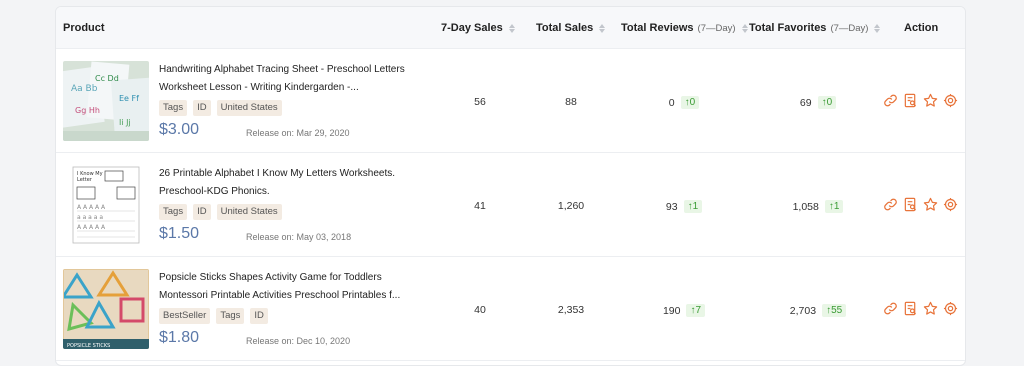 Image resolution: width=1024 pixels, height=366 pixels. I want to click on col-total-reviews-sub: (7—Day), so click(716, 28).